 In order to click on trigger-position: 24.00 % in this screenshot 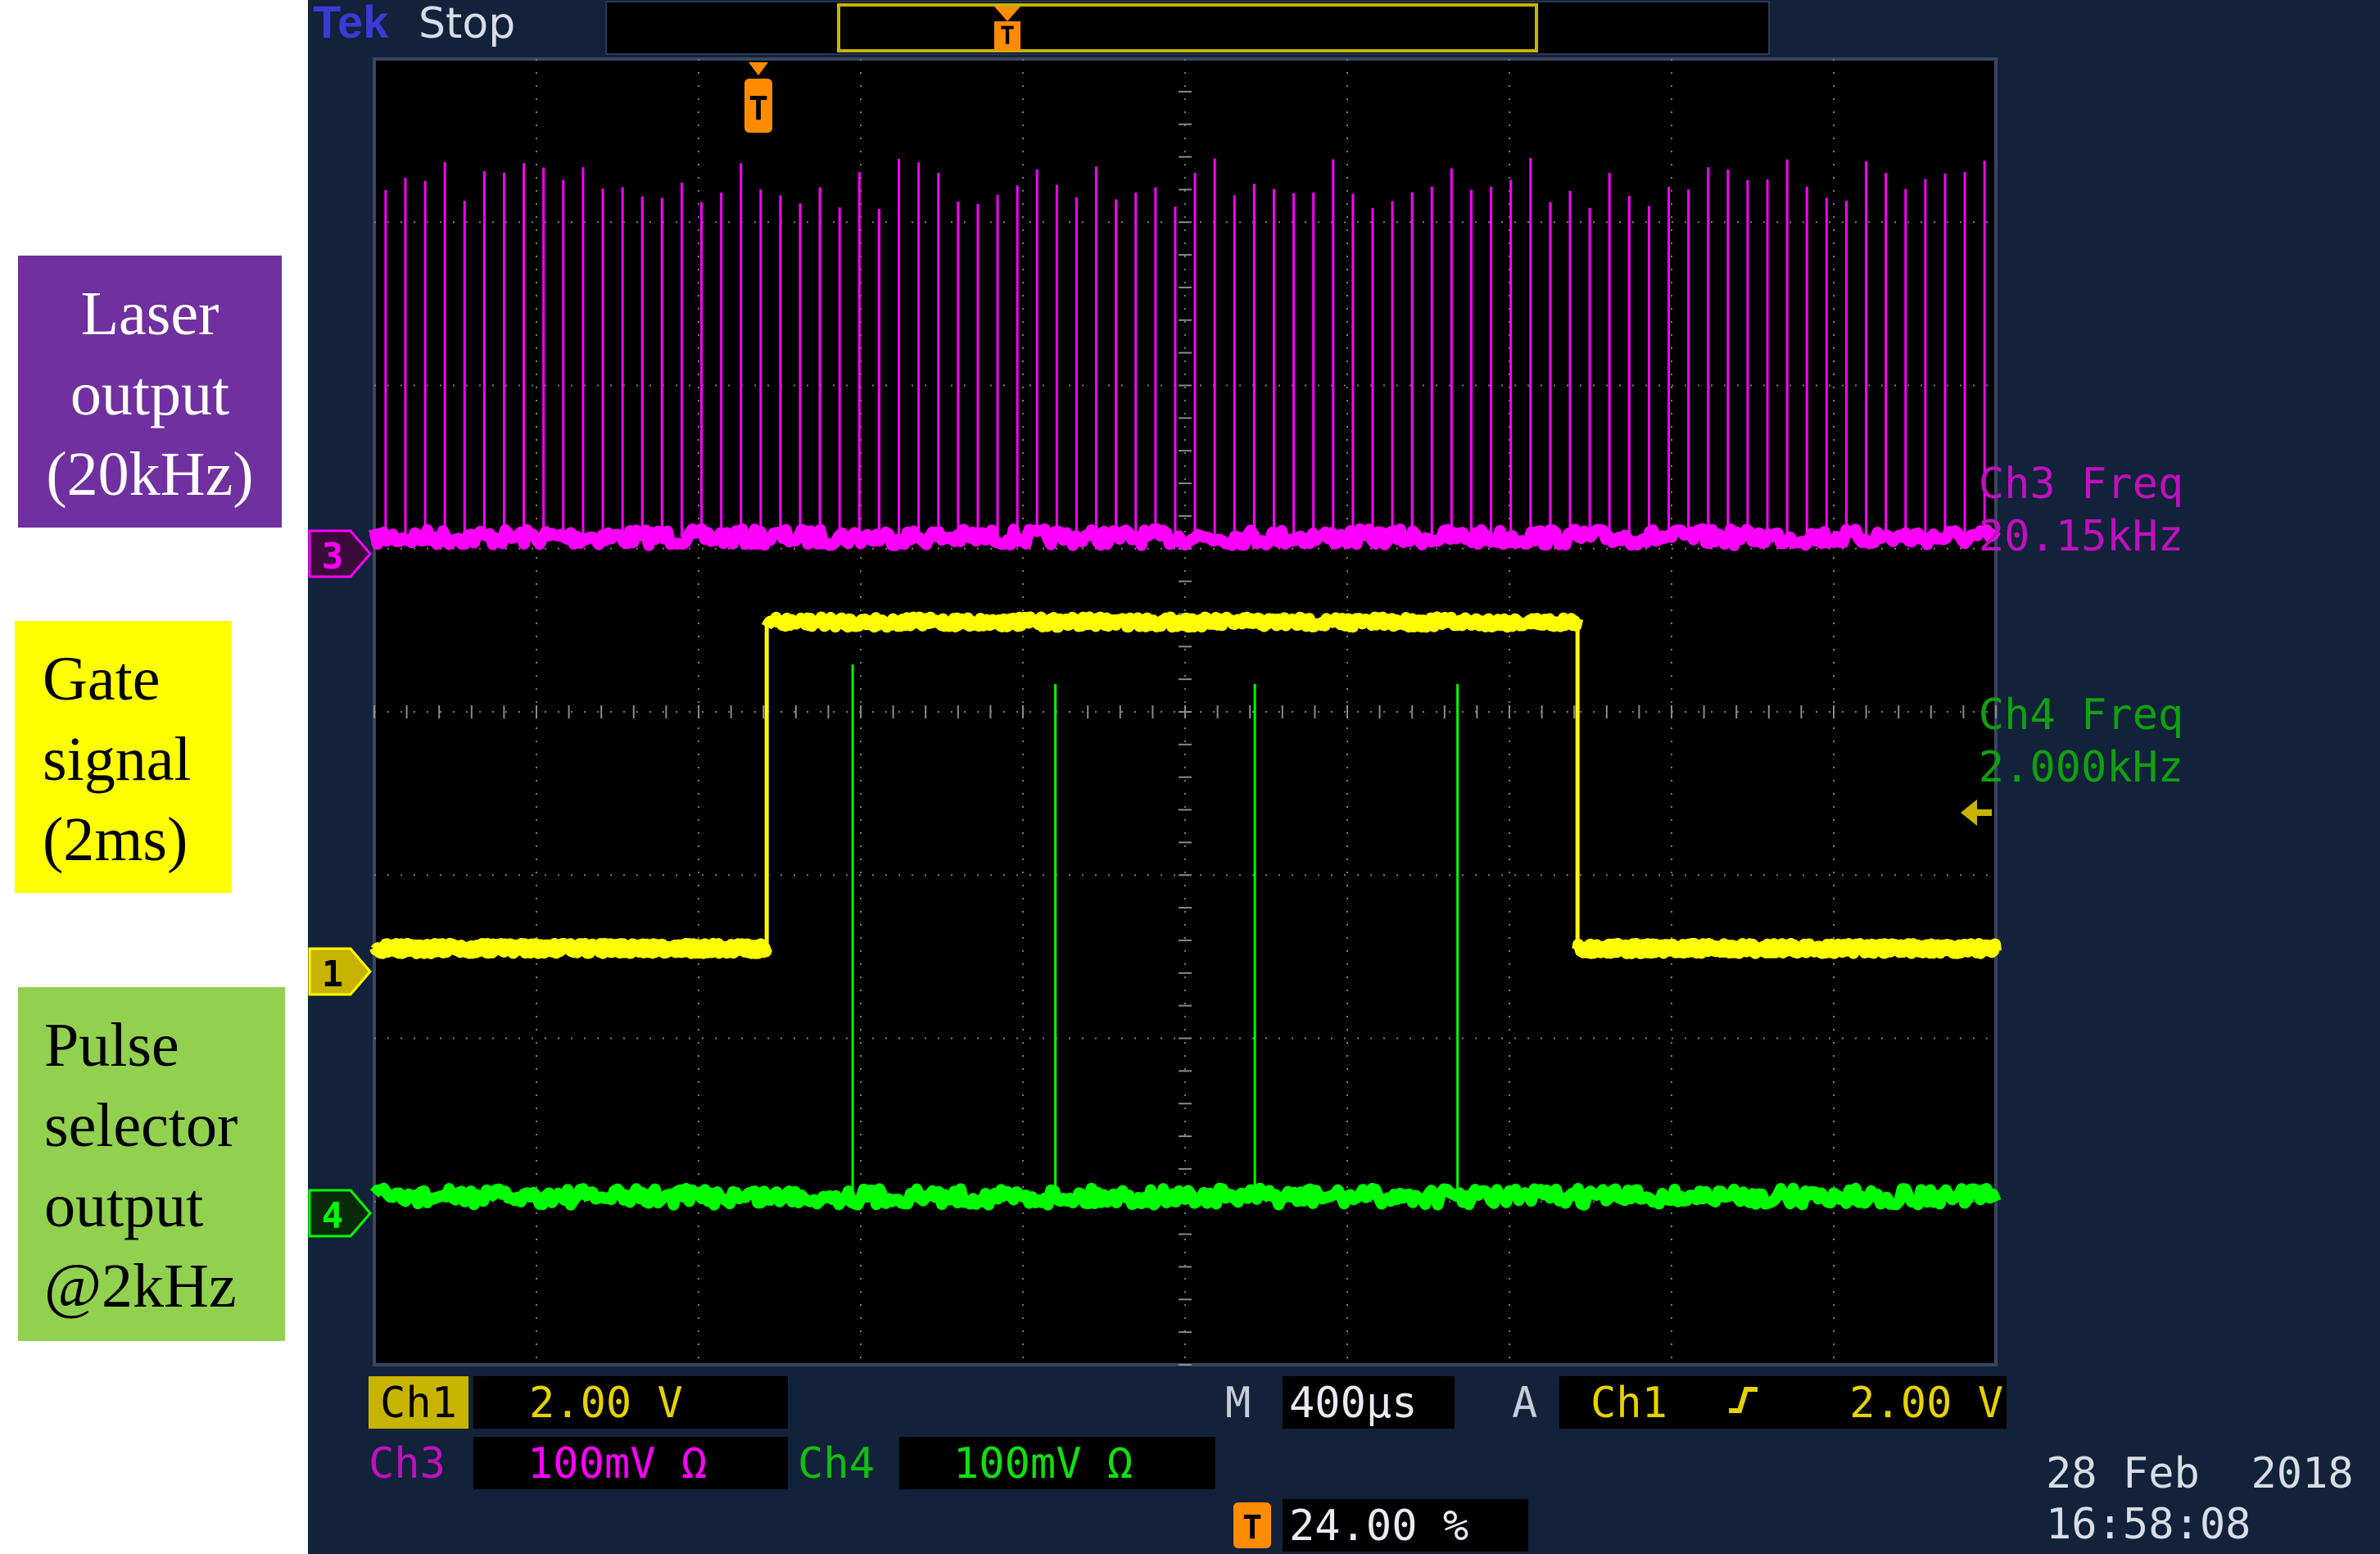, I will do `click(1379, 1526)`.